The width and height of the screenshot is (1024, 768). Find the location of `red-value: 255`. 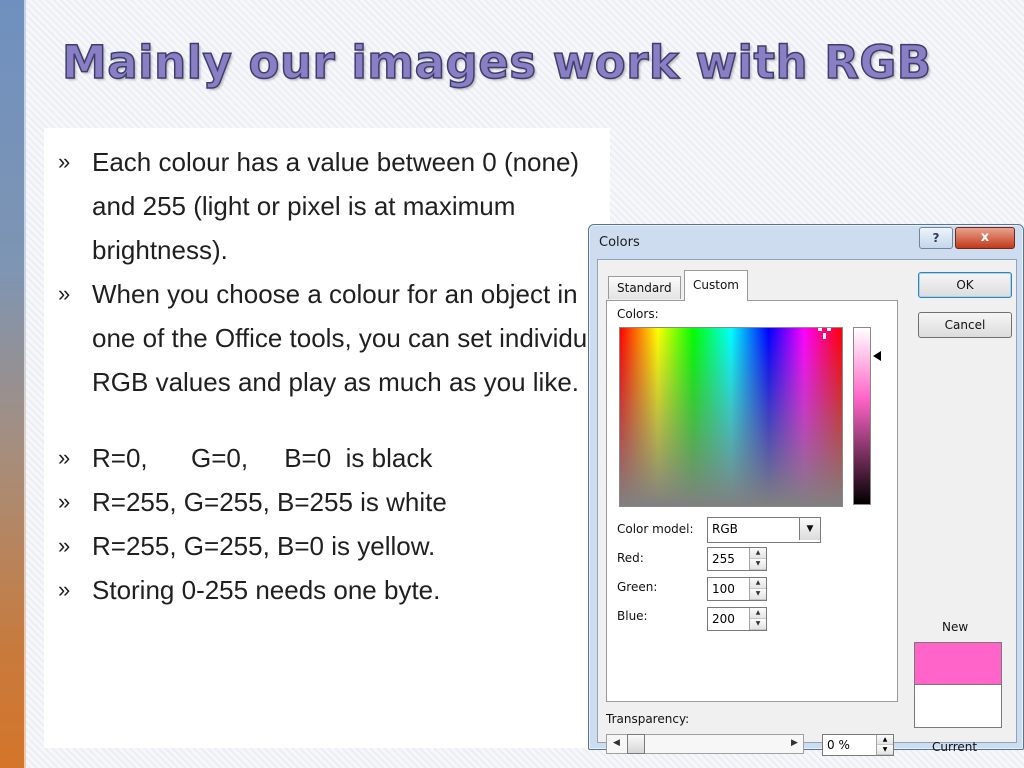

red-value: 255 is located at coordinates (723, 559).